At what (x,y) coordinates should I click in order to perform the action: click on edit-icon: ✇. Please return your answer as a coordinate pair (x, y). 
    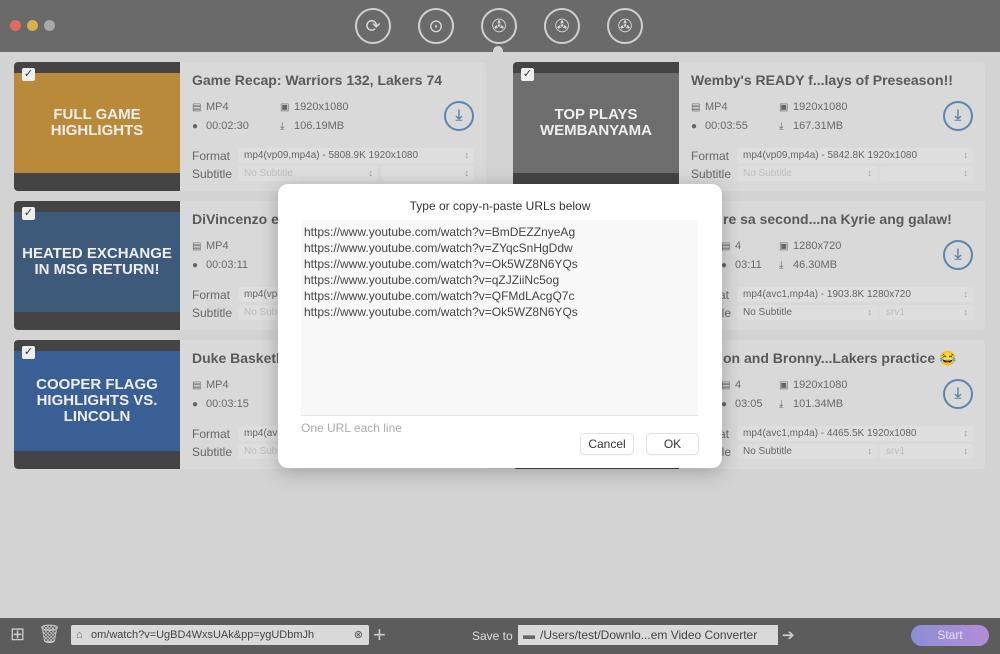
    Looking at the image, I should click on (562, 26).